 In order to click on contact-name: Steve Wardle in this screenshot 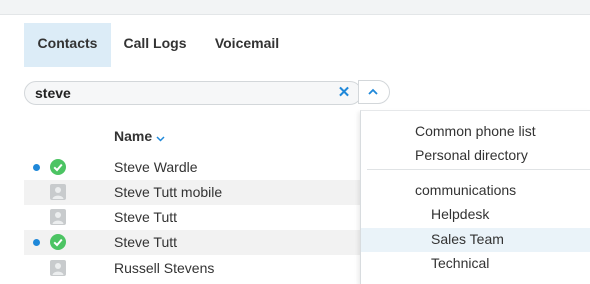, I will do `click(156, 167)`.